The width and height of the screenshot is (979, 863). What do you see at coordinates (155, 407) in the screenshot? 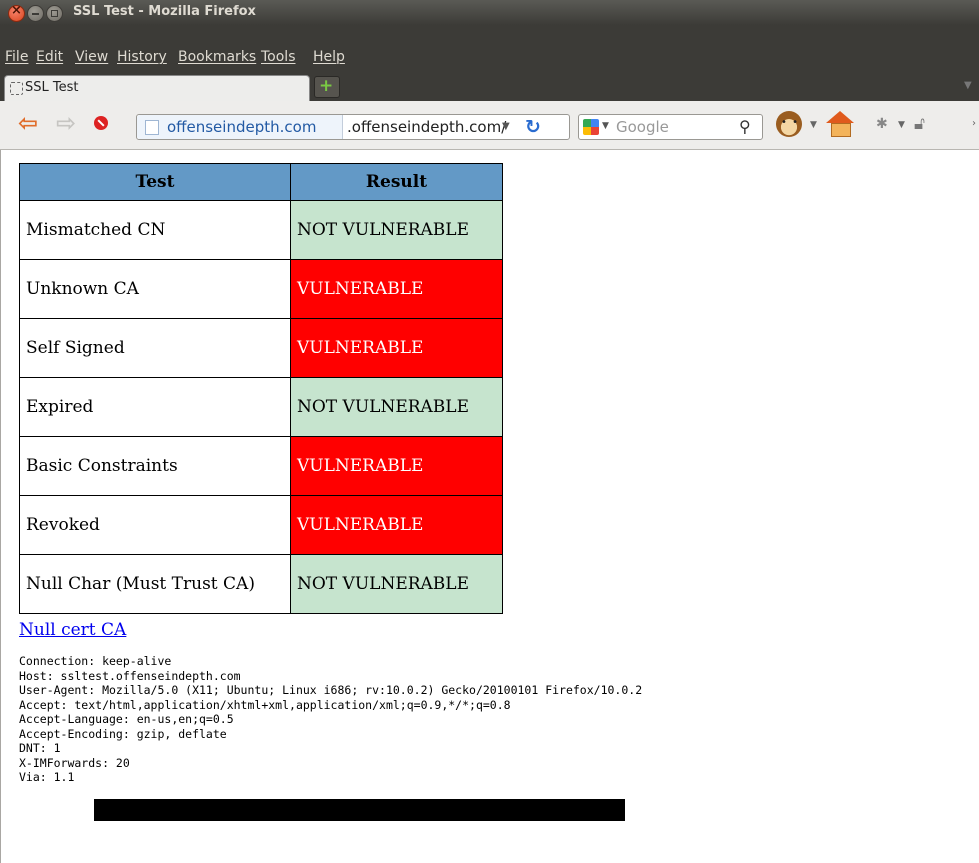
I see `test-name-cell: Expired` at bounding box center [155, 407].